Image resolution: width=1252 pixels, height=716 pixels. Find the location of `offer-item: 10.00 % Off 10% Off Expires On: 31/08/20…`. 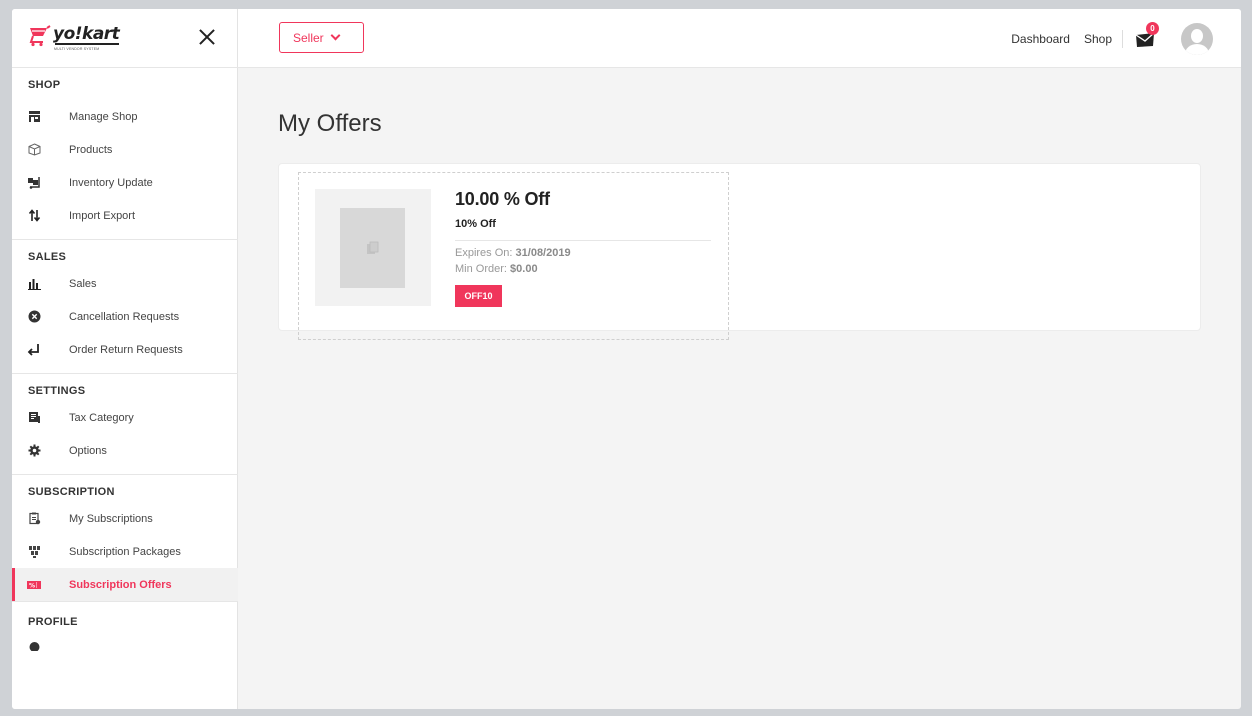

offer-item: 10.00 % Off 10% Off Expires On: 31/08/20… is located at coordinates (513, 256).